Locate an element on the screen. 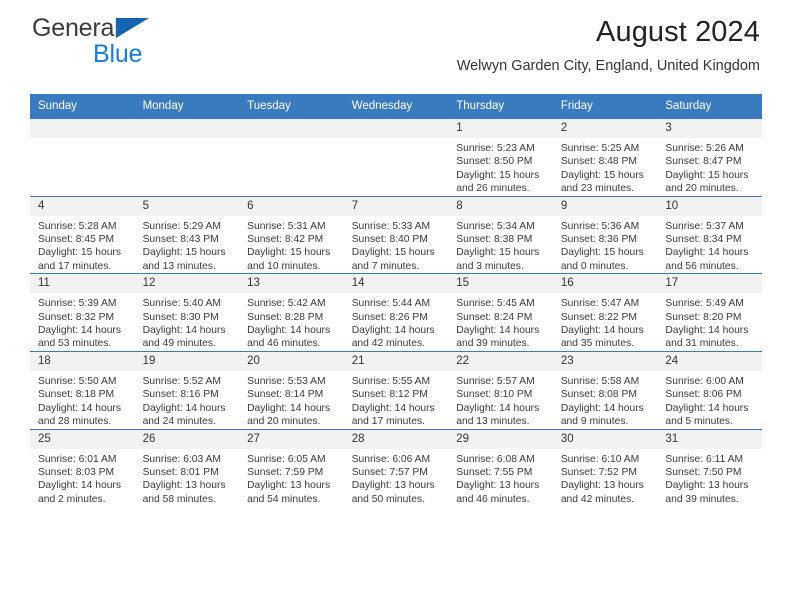 This screenshot has height=612, width=792. day-sunrise-text: Sunrise: 5:26 AM is located at coordinates (704, 148).